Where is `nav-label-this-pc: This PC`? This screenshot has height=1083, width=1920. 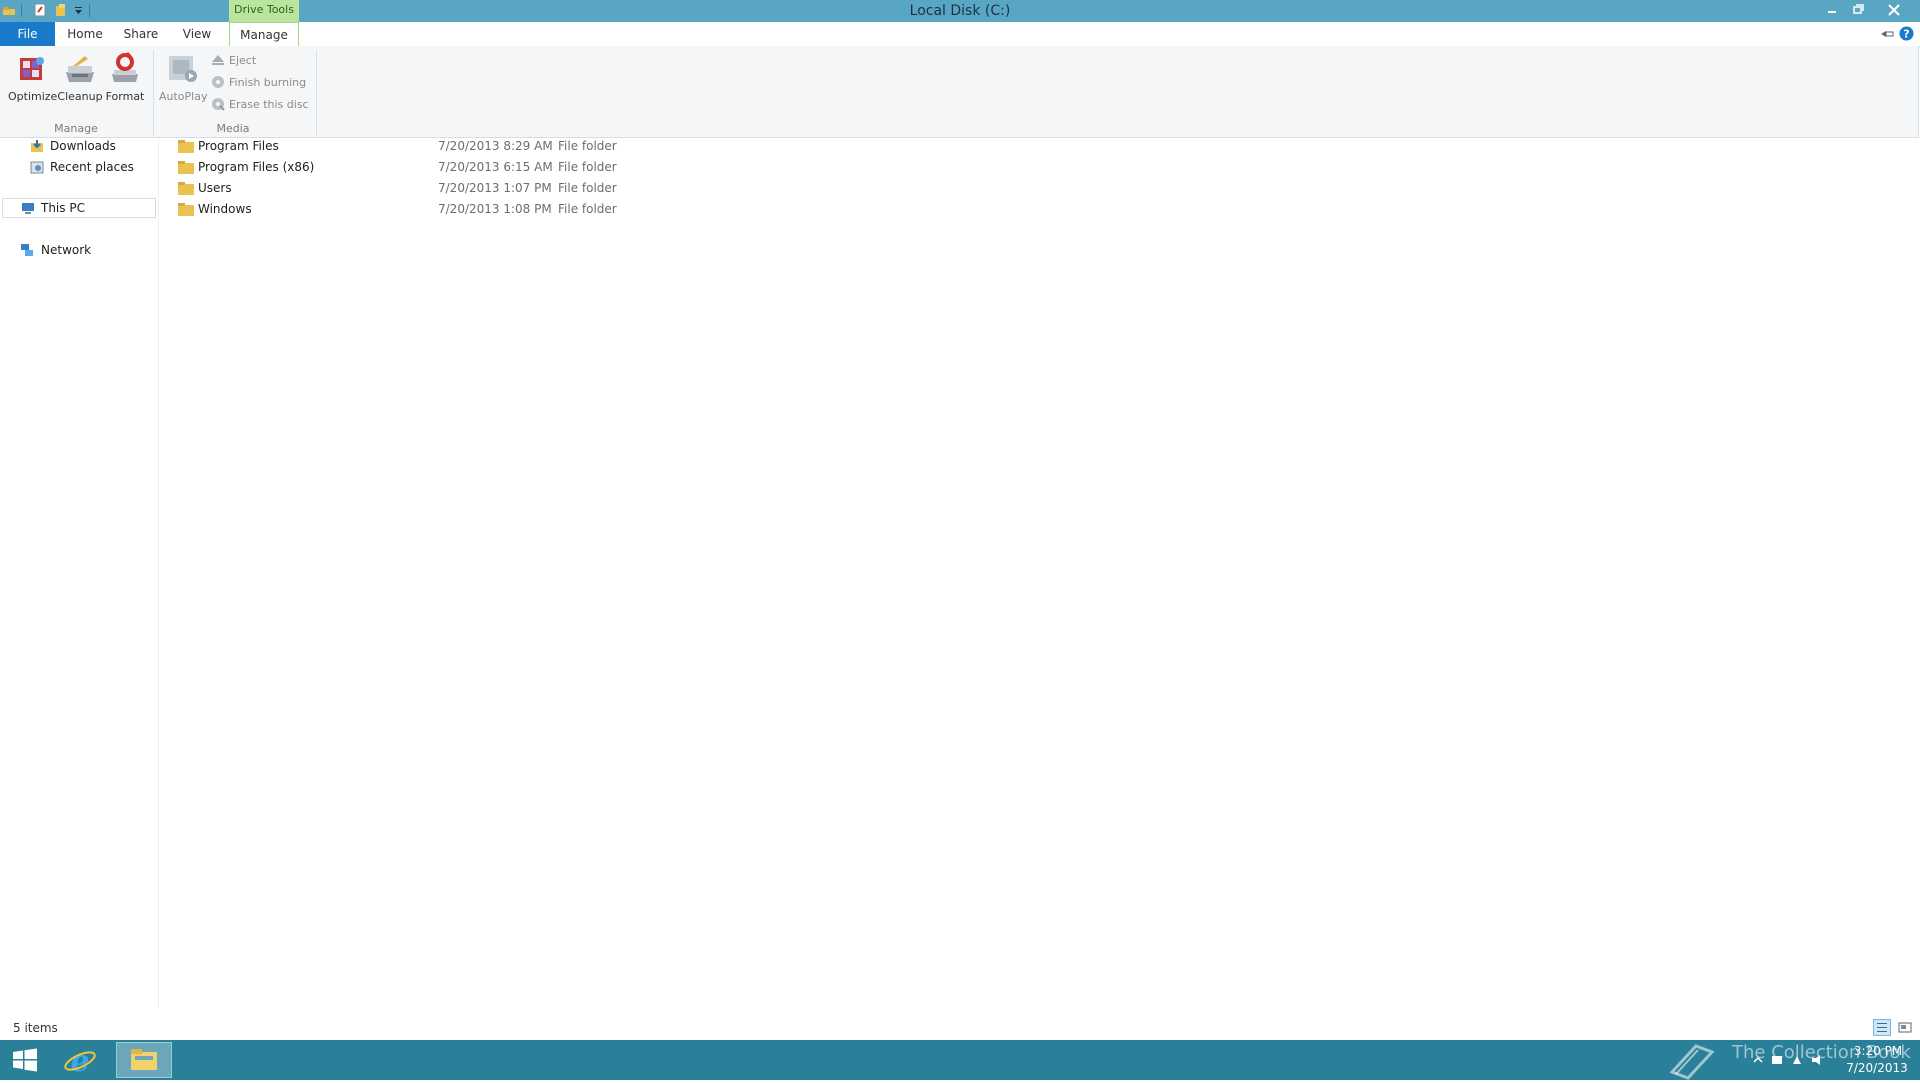 nav-label-this-pc: This PC is located at coordinates (63, 208).